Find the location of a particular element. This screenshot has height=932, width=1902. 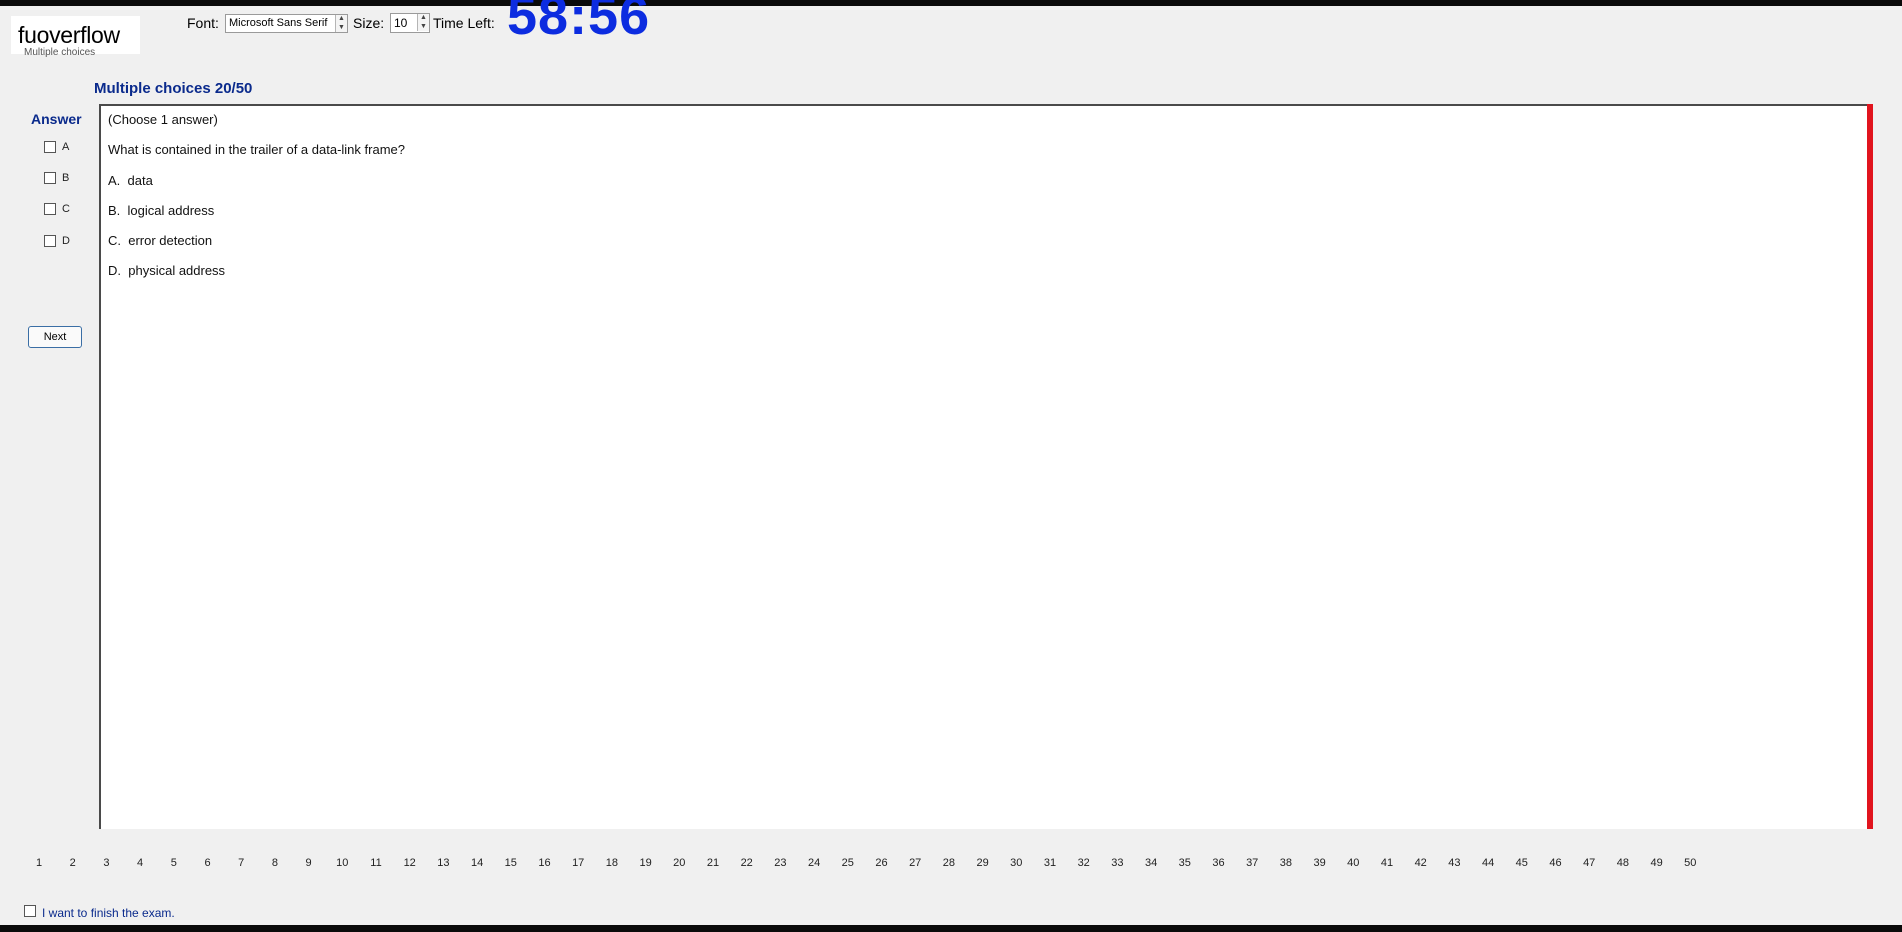

page-link-25: 25 is located at coordinates (848, 863).